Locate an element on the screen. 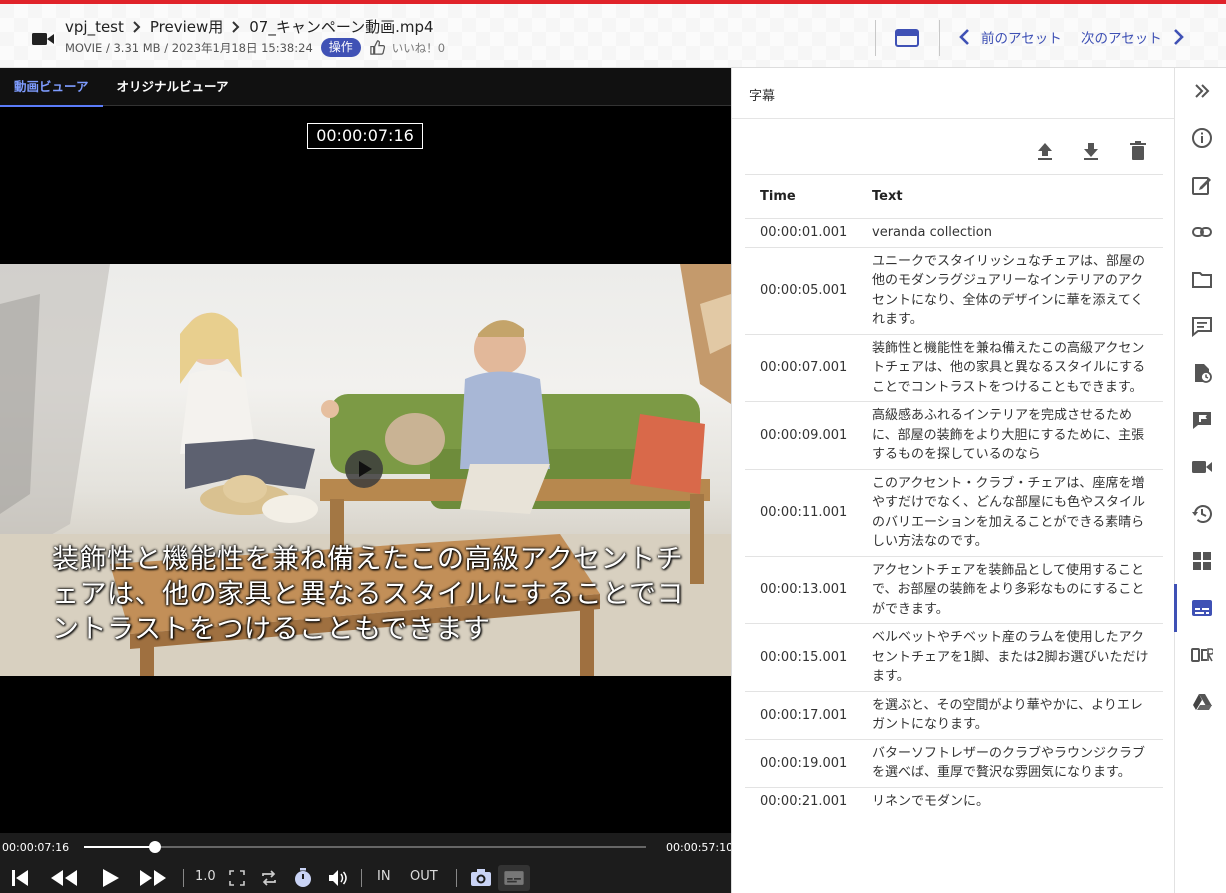 This screenshot has width=1226, height=893. rewind-button is located at coordinates (64, 878).